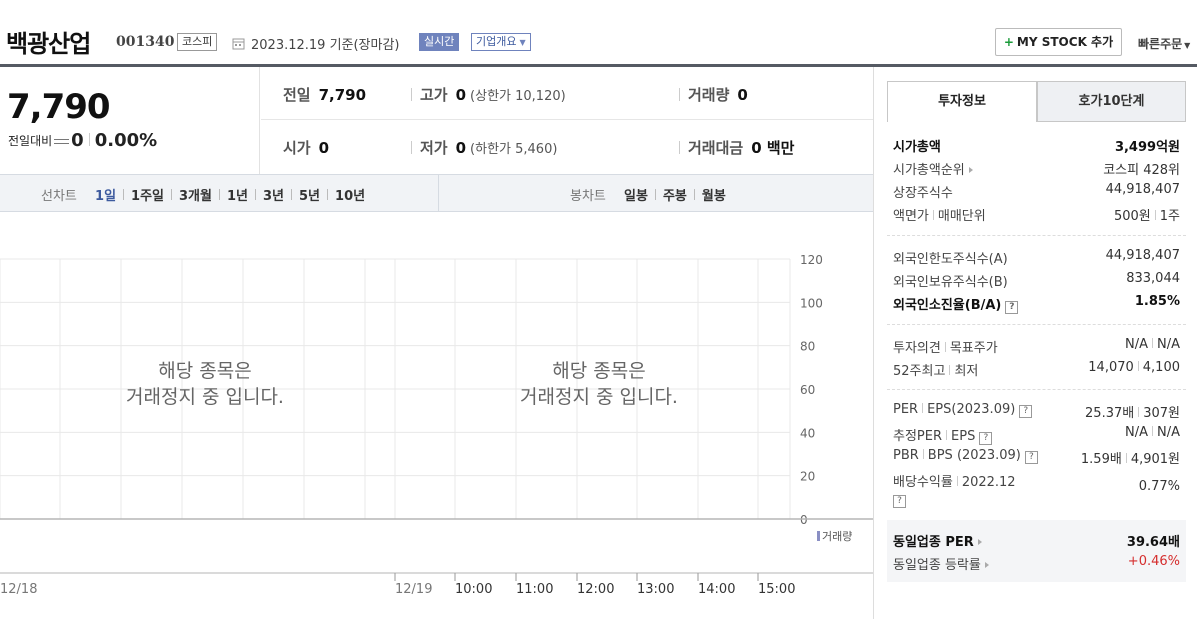 The width and height of the screenshot is (1197, 619). I want to click on per-label: PER EPS(2023.09)?, so click(963, 410).